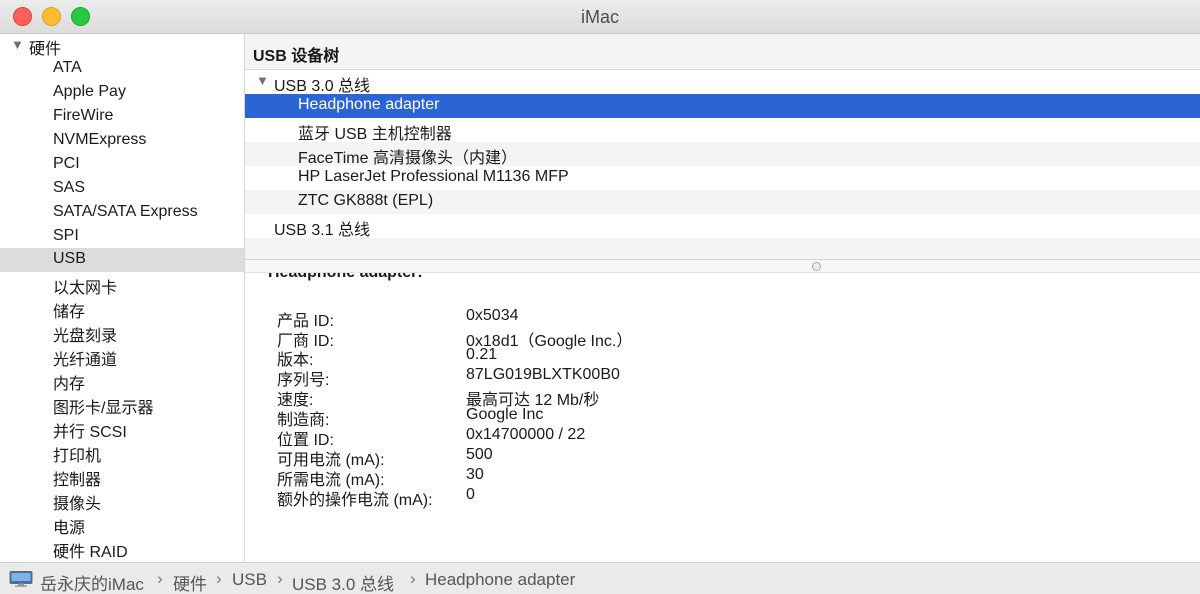 This screenshot has height=594, width=1200. What do you see at coordinates (722, 52) in the screenshot?
I see `usb-tree-header: USB 设备树` at bounding box center [722, 52].